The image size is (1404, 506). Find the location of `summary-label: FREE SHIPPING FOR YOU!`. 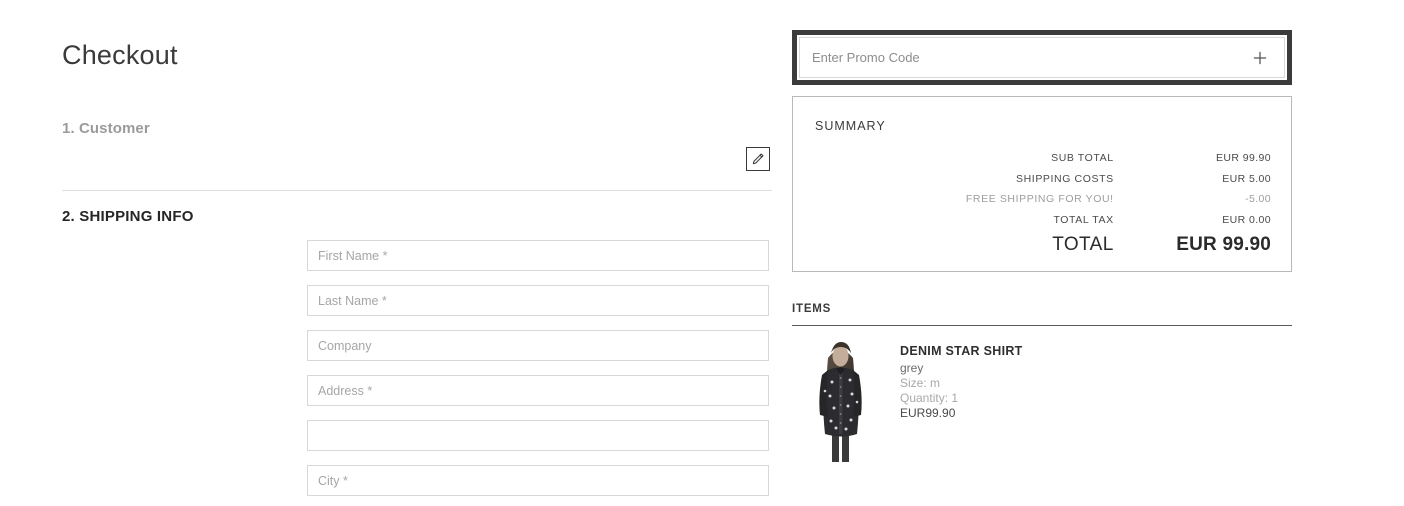

summary-label: FREE SHIPPING FOR YOU! is located at coordinates (1039, 199).